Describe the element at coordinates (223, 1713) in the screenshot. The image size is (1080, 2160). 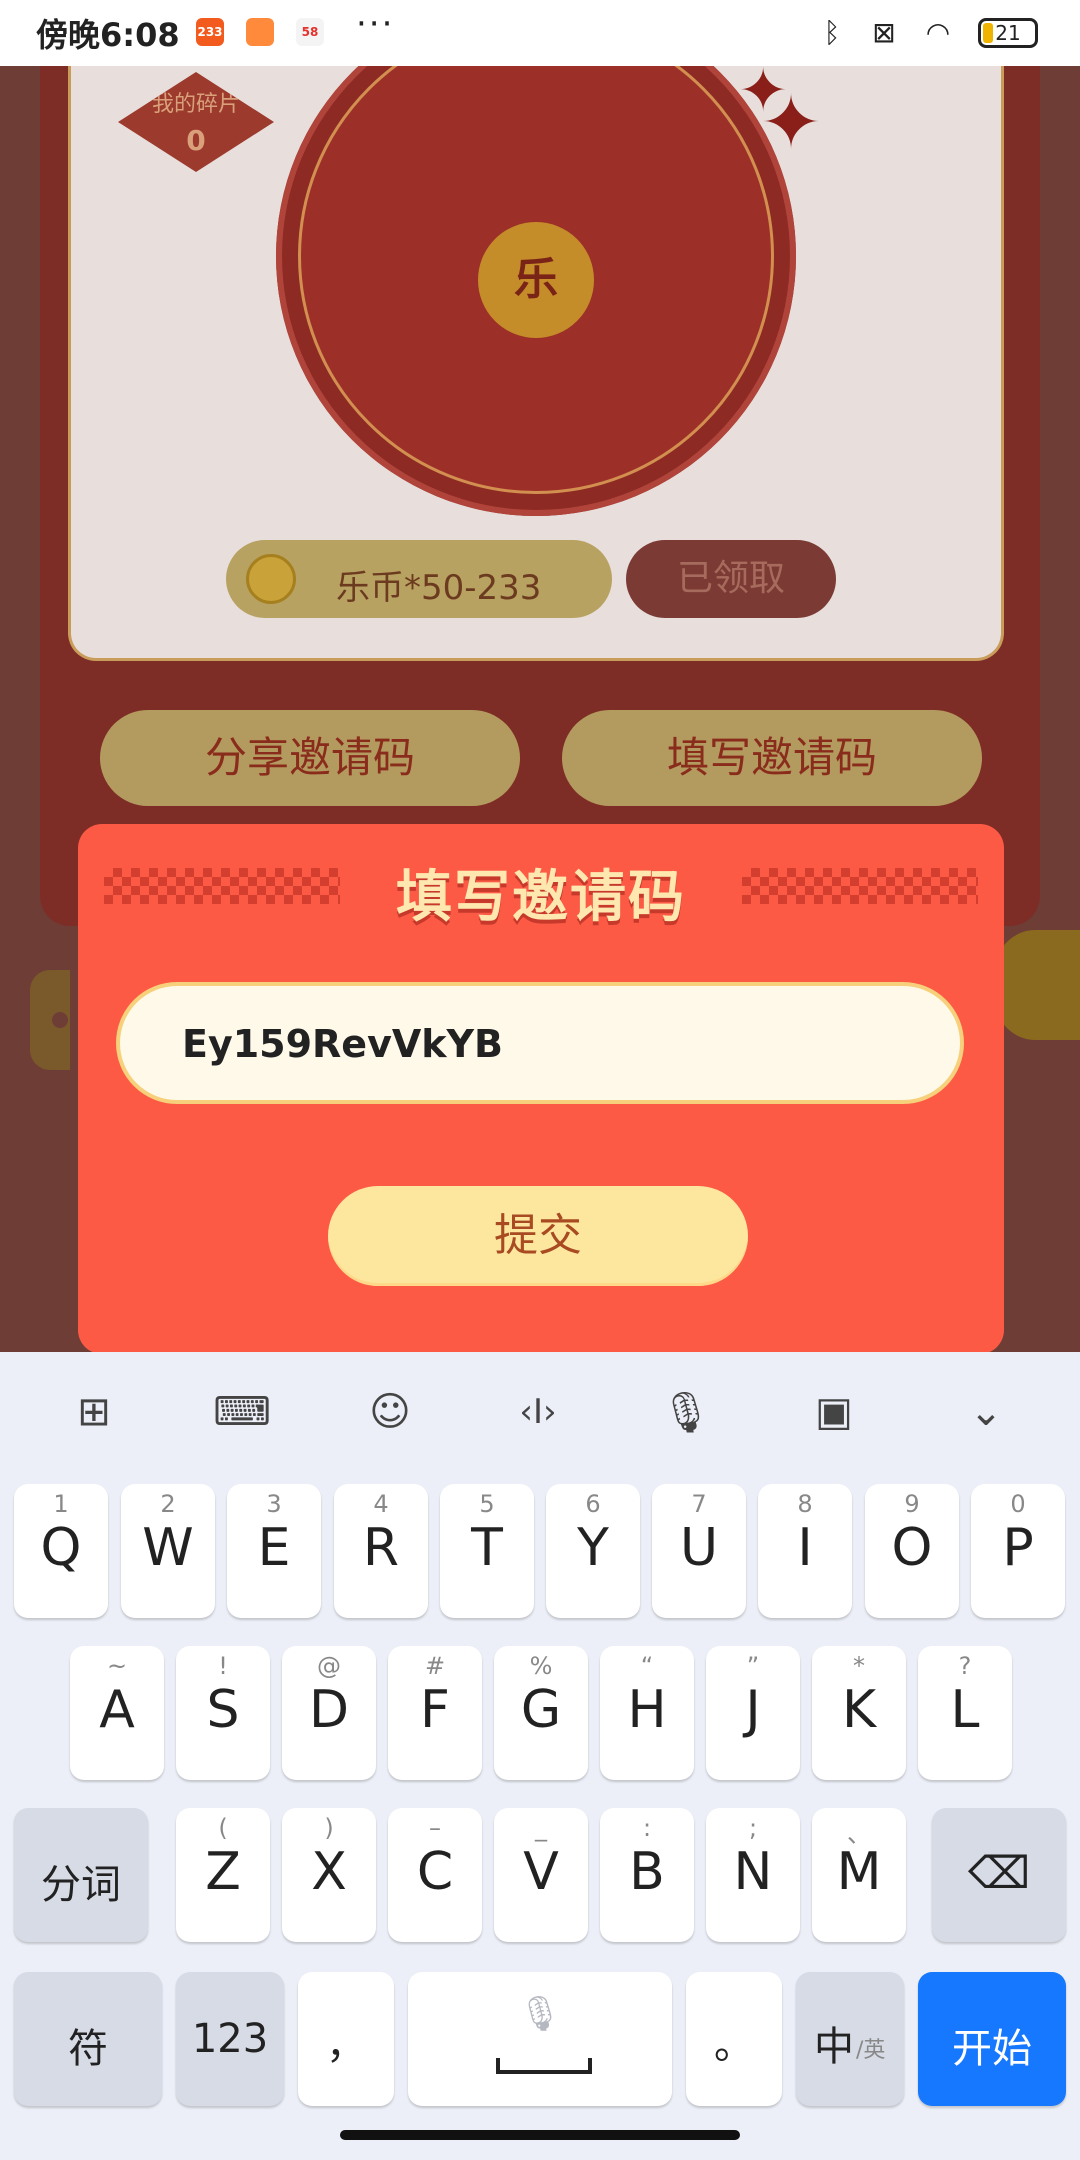
I see `key-s: ! S` at that location.